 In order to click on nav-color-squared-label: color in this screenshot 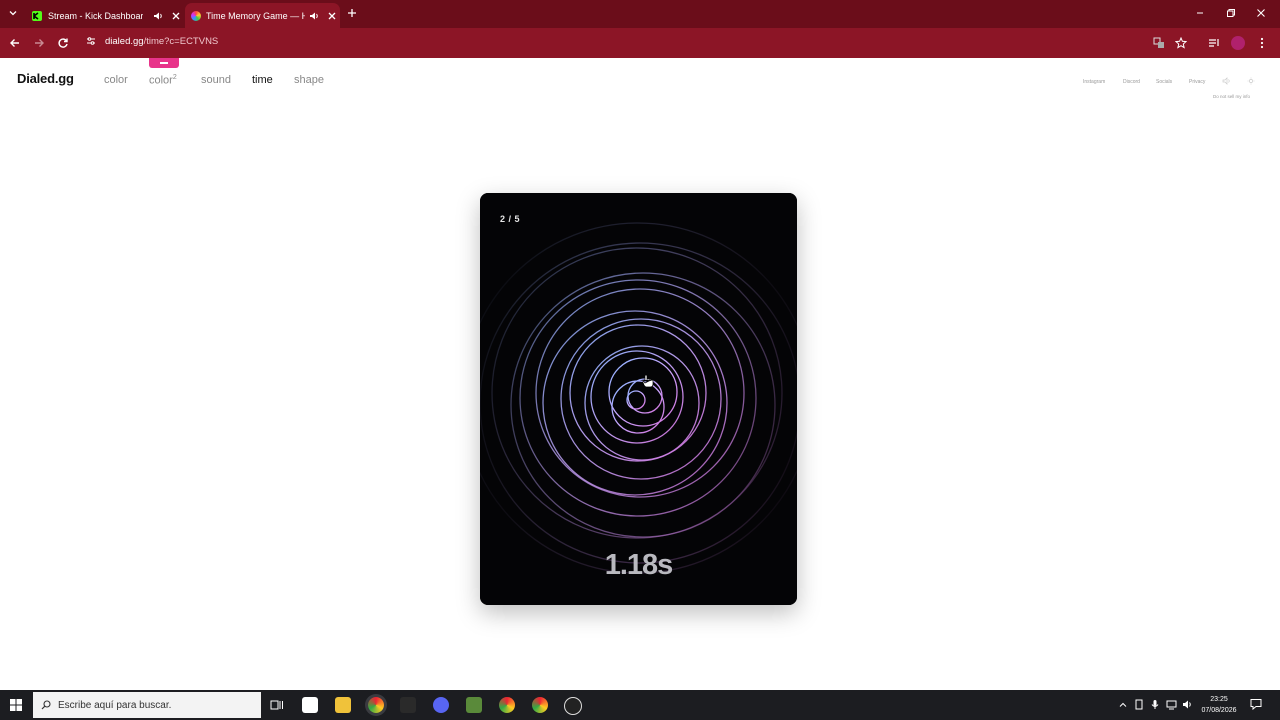, I will do `click(161, 80)`.